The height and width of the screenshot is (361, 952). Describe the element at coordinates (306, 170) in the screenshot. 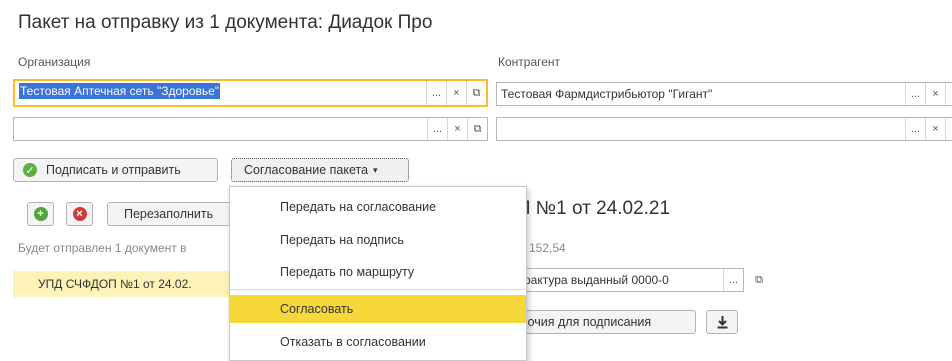

I see `approval-package-label: Согласование пакета` at that location.